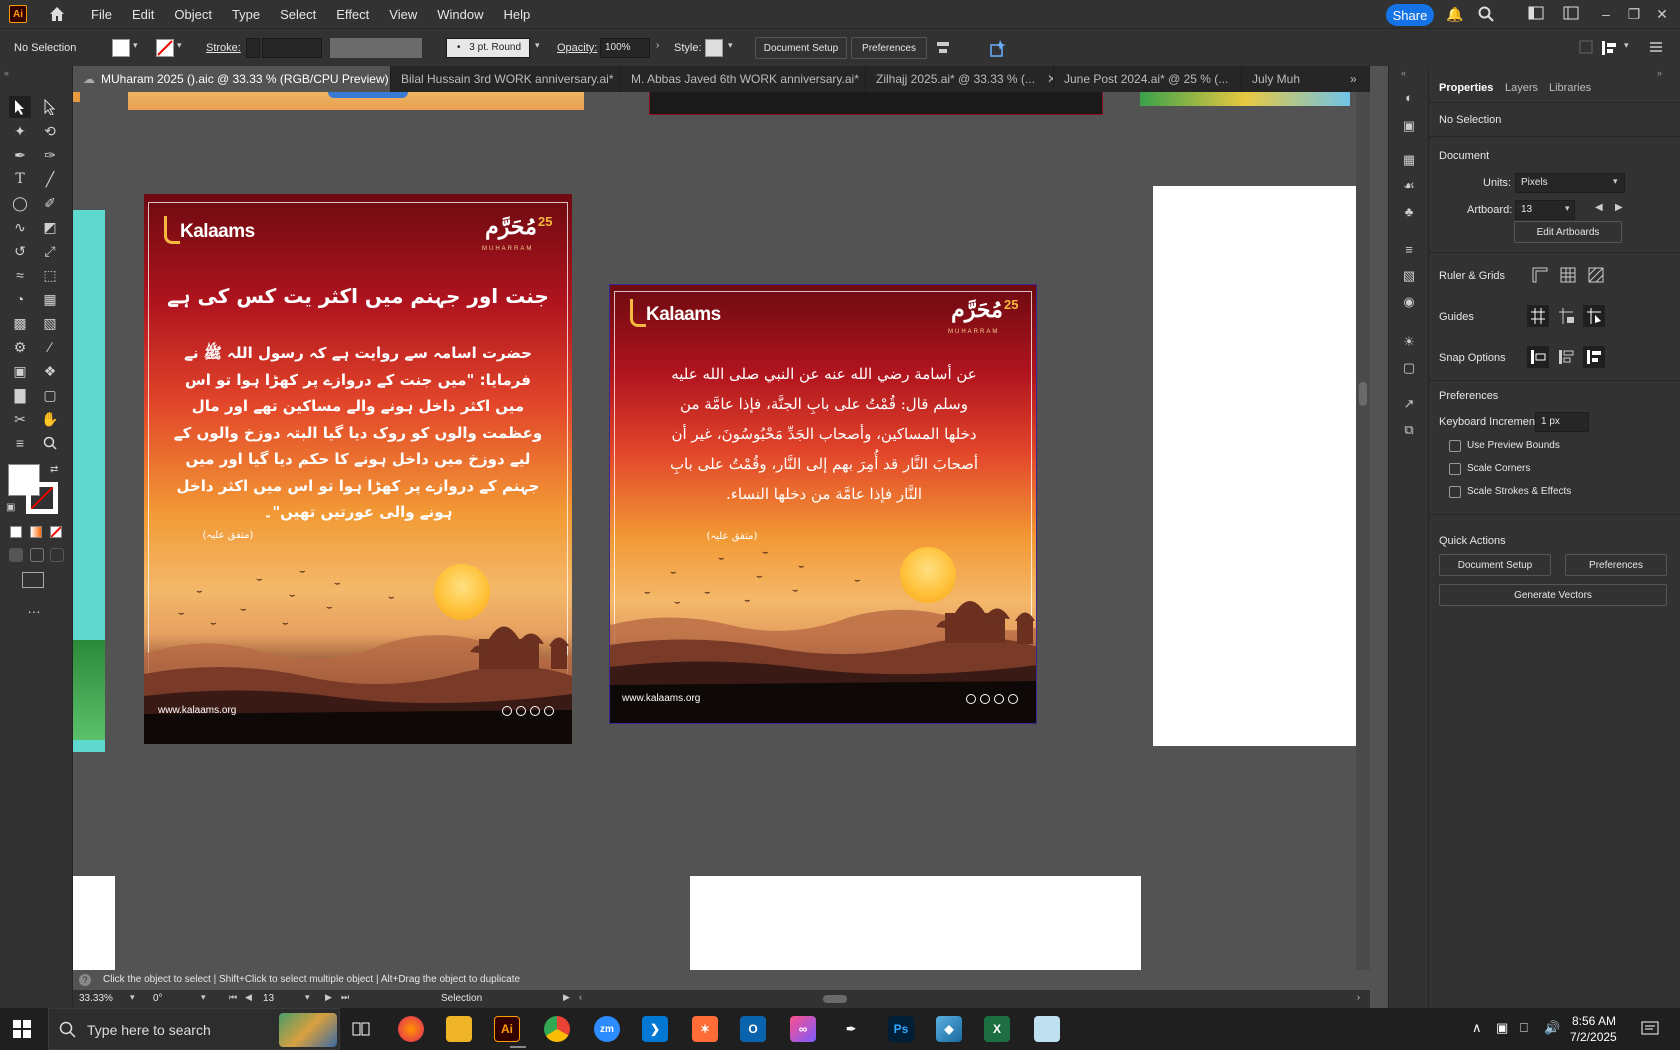 The image size is (1680, 1050). I want to click on illustrator-taskbar-icon: Ai, so click(507, 1029).